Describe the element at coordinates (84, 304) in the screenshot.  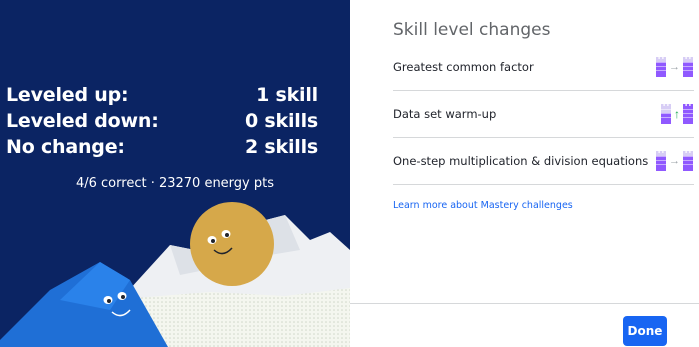
I see `mountain-character-icon` at that location.